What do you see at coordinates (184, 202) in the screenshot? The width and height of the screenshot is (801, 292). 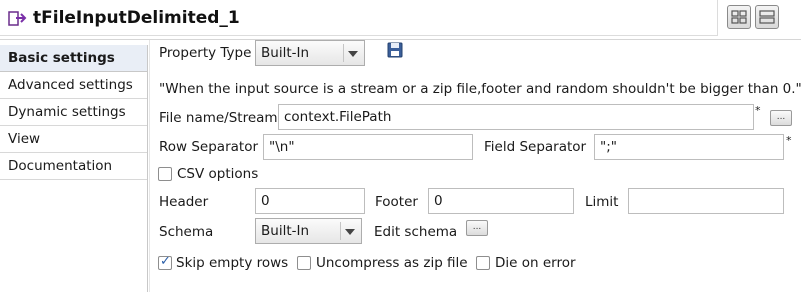 I see `header-label: Header` at bounding box center [184, 202].